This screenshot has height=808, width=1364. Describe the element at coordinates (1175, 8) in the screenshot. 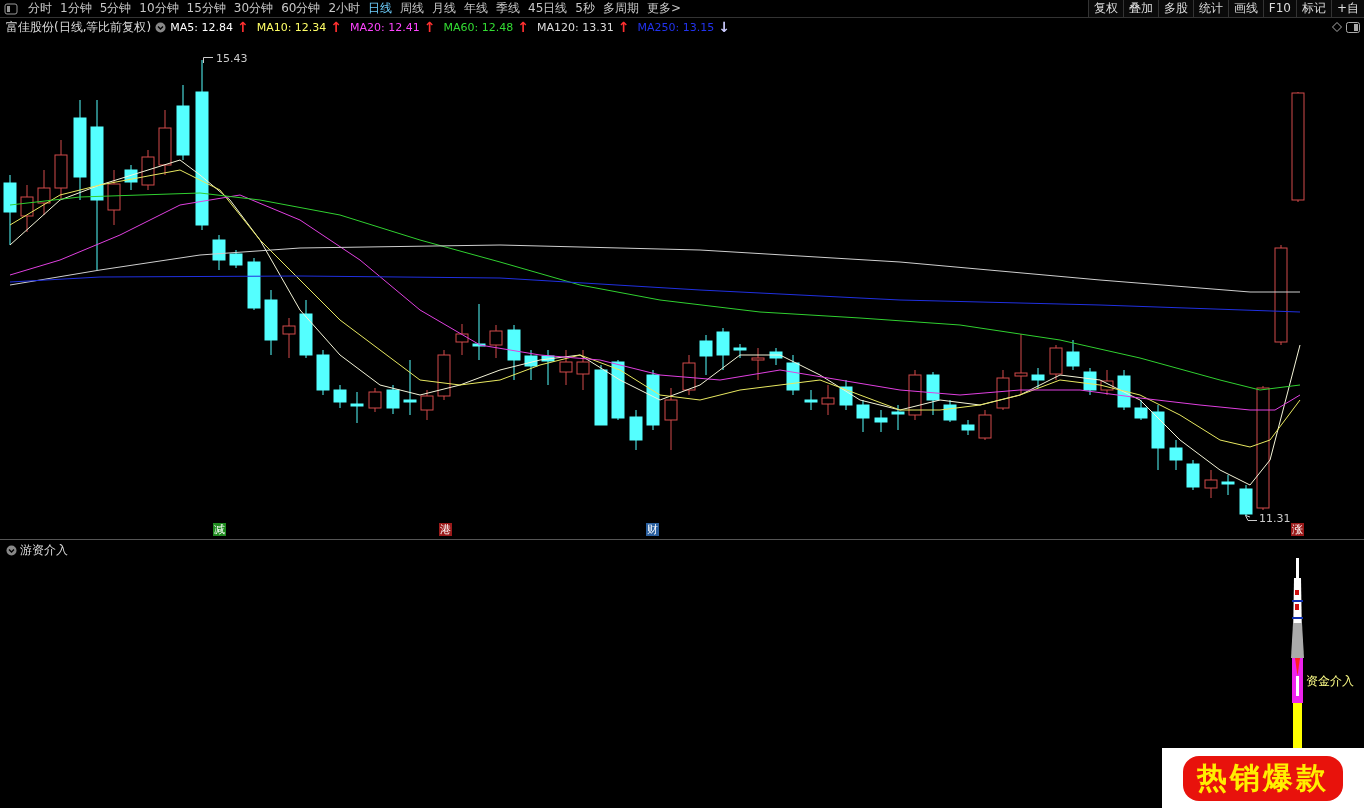

I see `toolbar-button: 多股` at that location.